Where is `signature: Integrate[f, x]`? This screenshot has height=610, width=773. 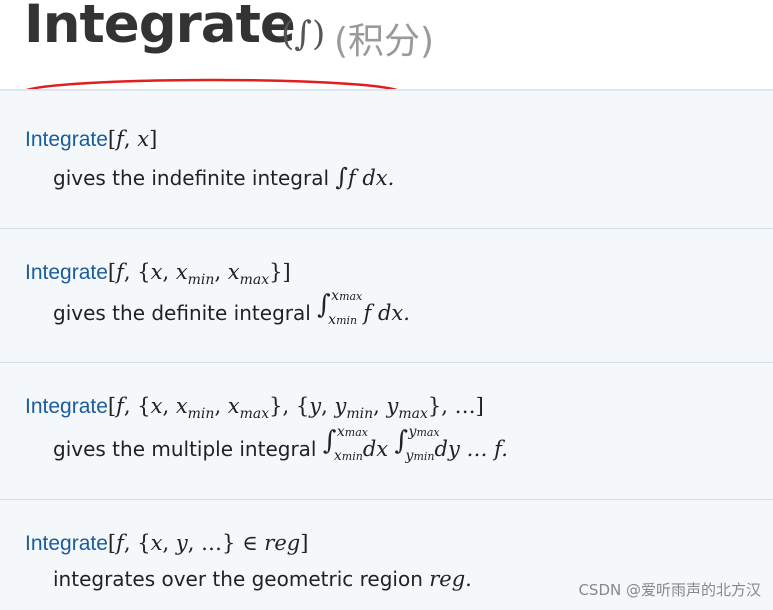 signature: Integrate[f, x] is located at coordinates (91, 139).